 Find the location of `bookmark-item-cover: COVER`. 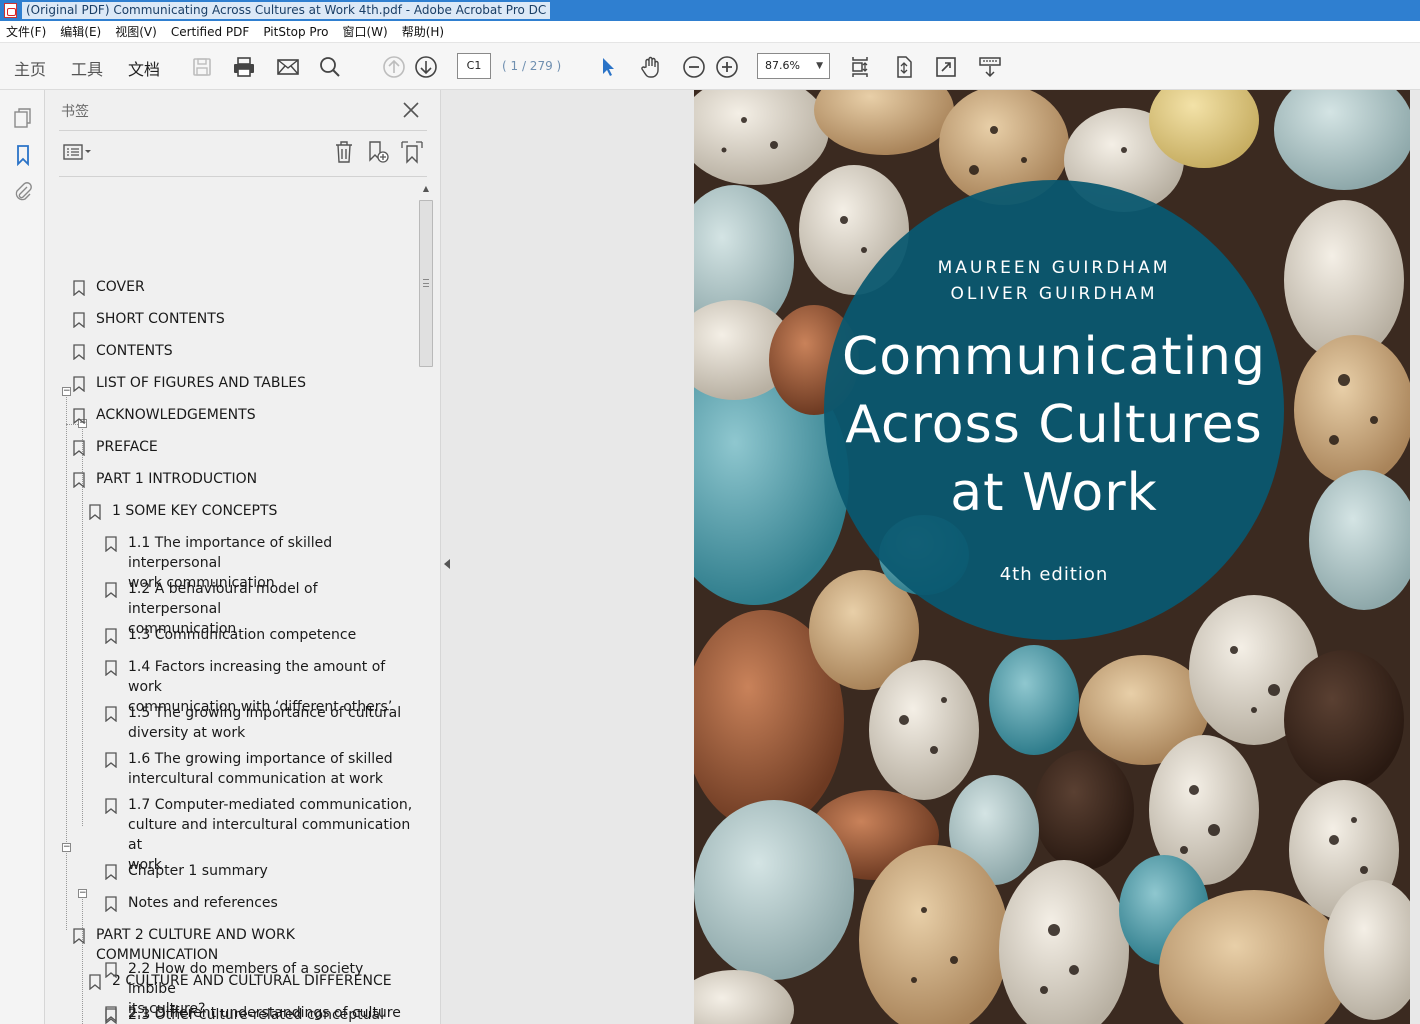

bookmark-item-cover: COVER is located at coordinates (243, 288).